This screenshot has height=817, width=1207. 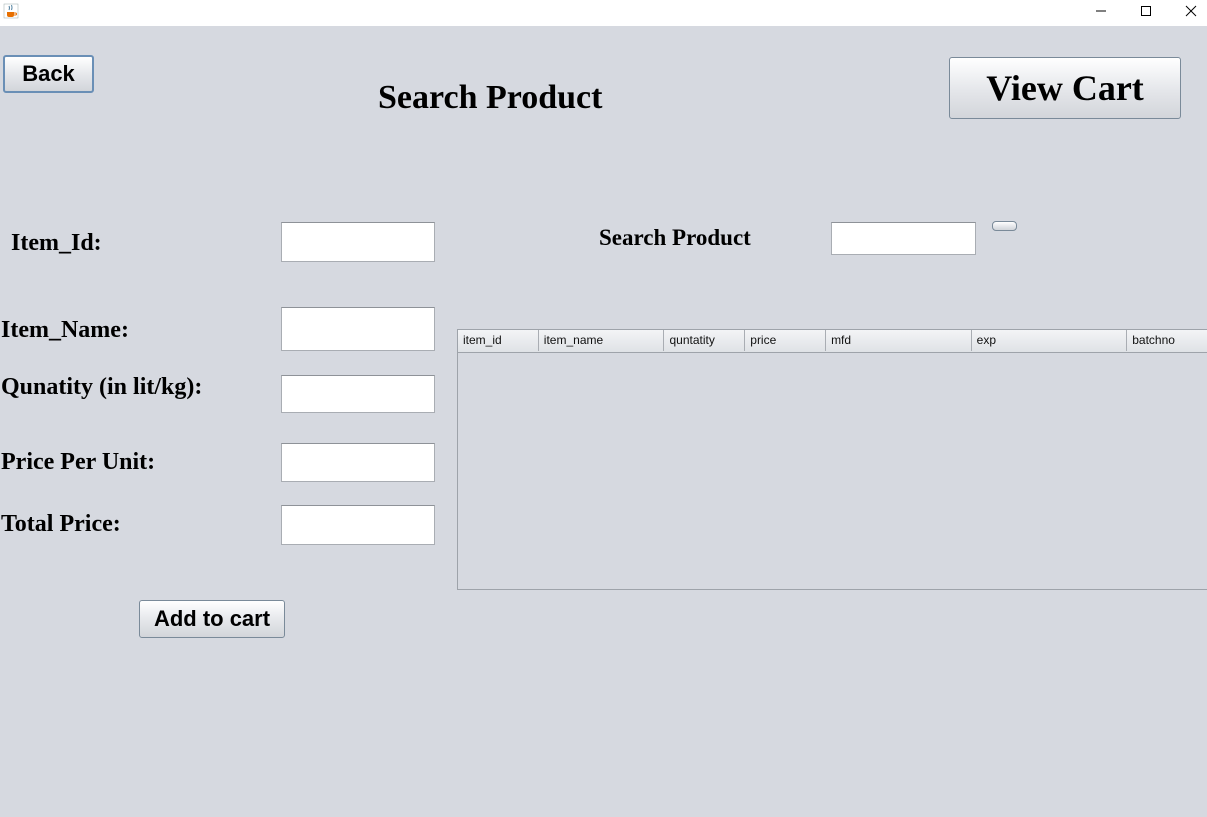 What do you see at coordinates (358, 242) in the screenshot?
I see `item-id-field` at bounding box center [358, 242].